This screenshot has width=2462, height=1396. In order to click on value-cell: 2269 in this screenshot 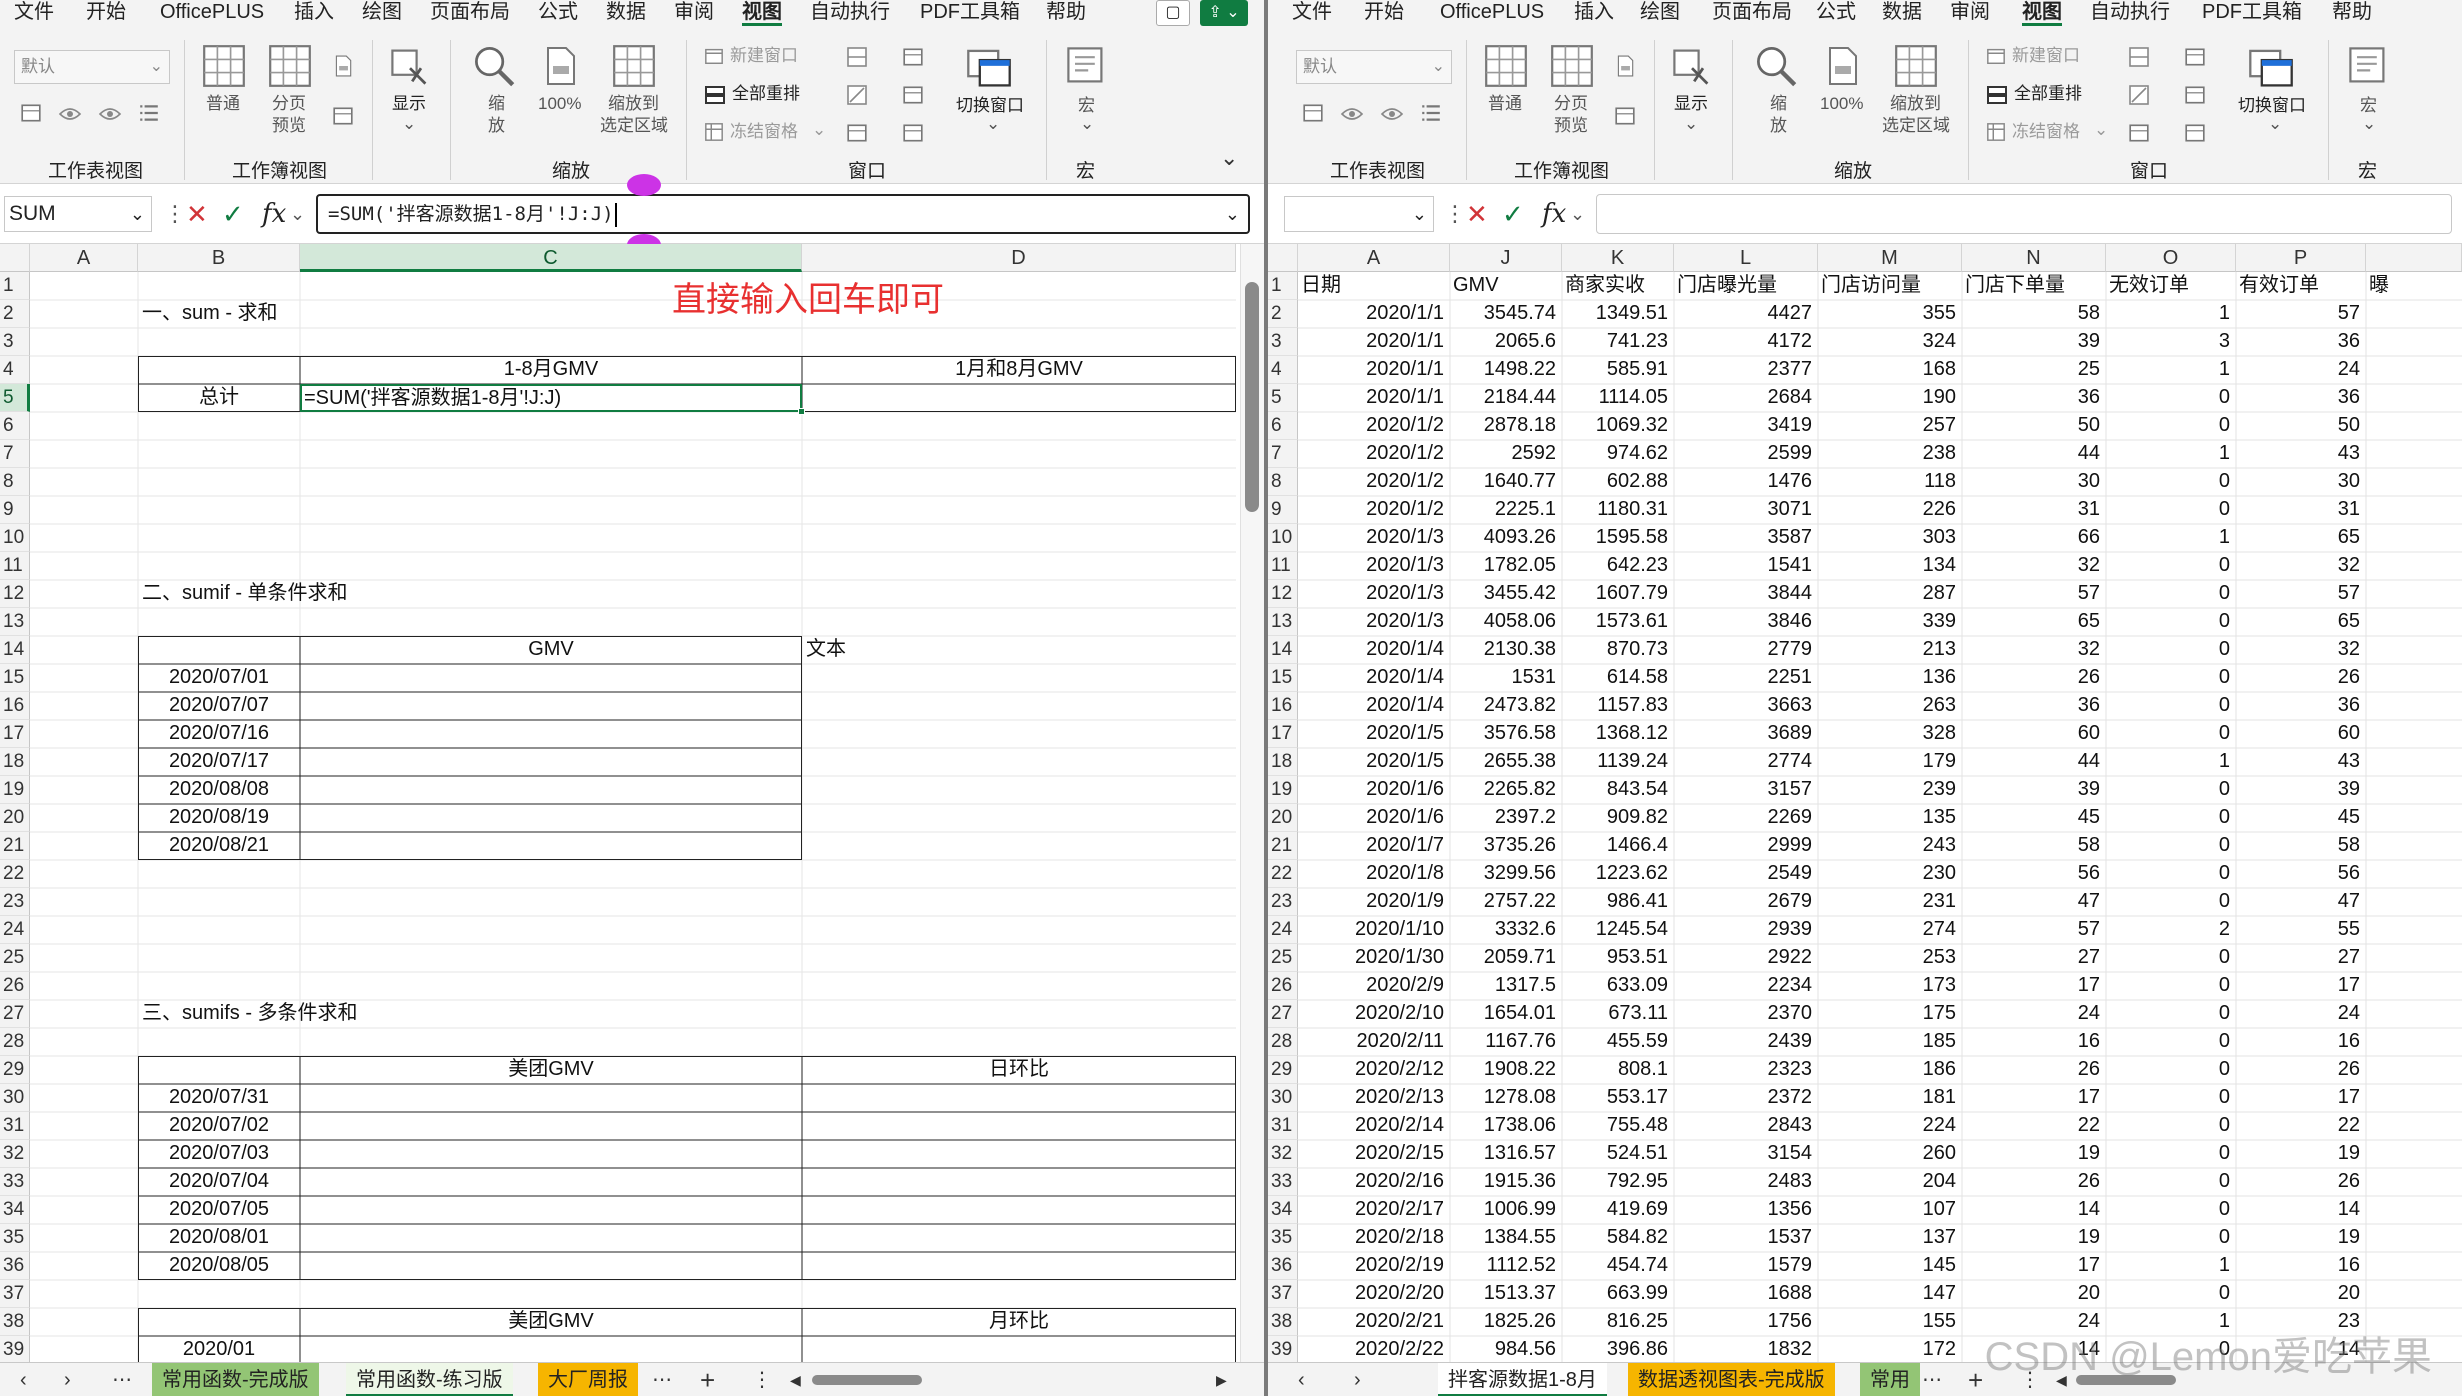, I will do `click(1743, 818)`.